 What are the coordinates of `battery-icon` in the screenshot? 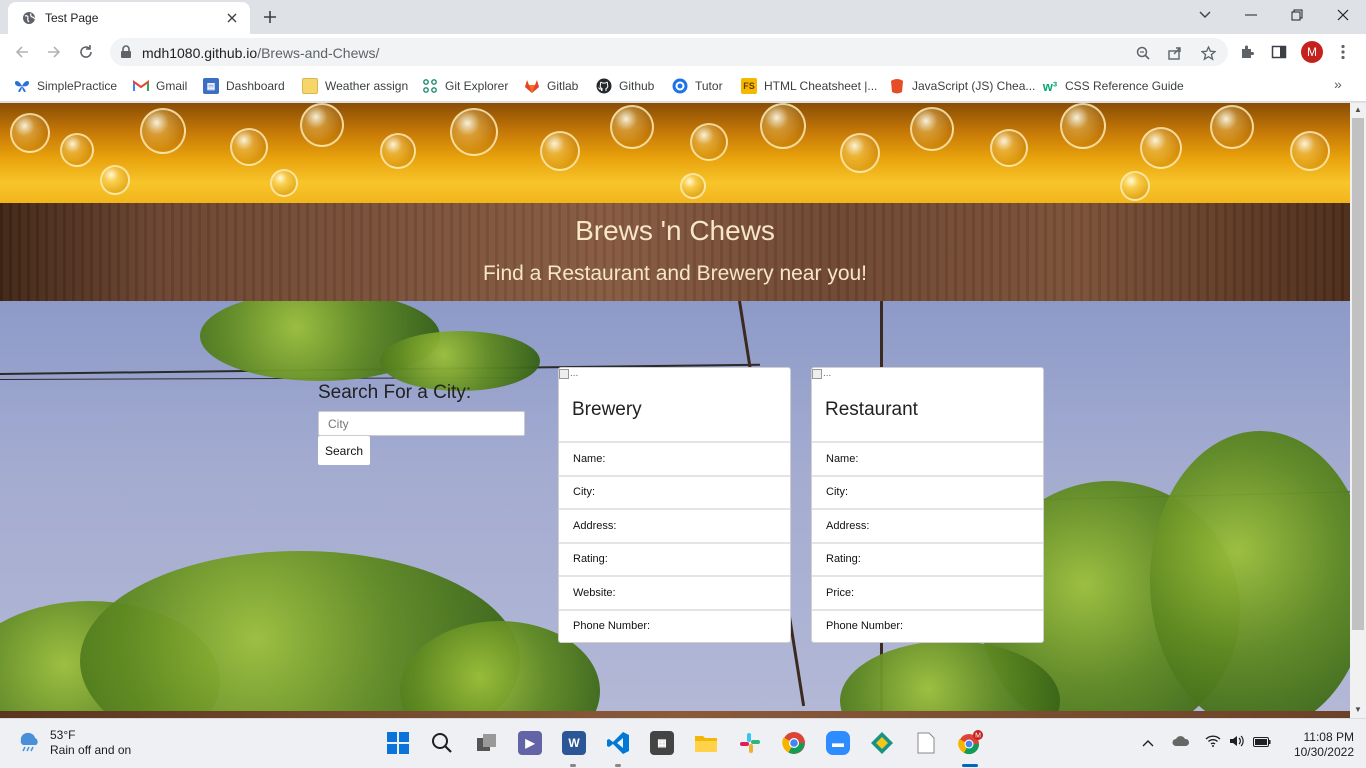 It's located at (1262, 742).